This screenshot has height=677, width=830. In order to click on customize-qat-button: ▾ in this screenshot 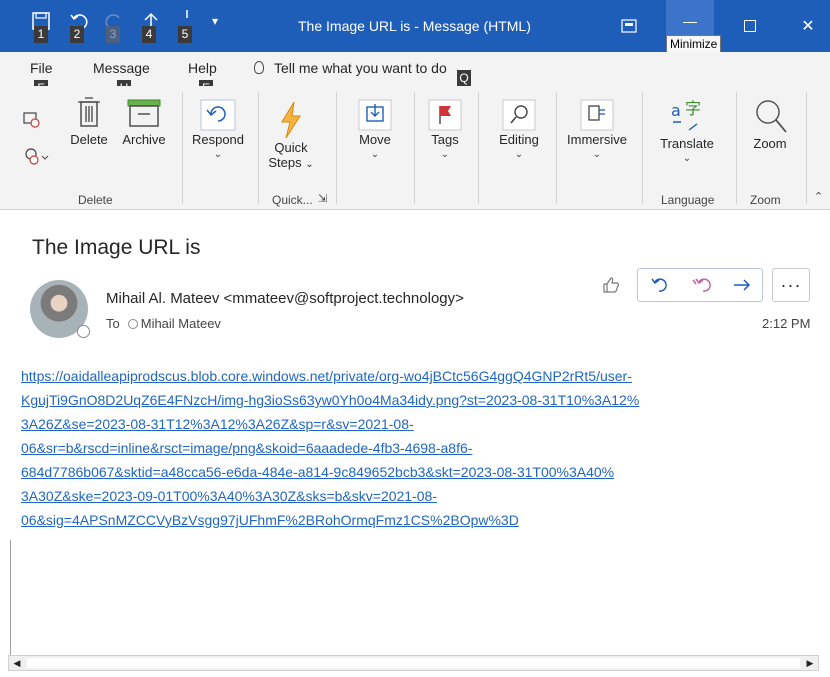, I will do `click(225, 25)`.